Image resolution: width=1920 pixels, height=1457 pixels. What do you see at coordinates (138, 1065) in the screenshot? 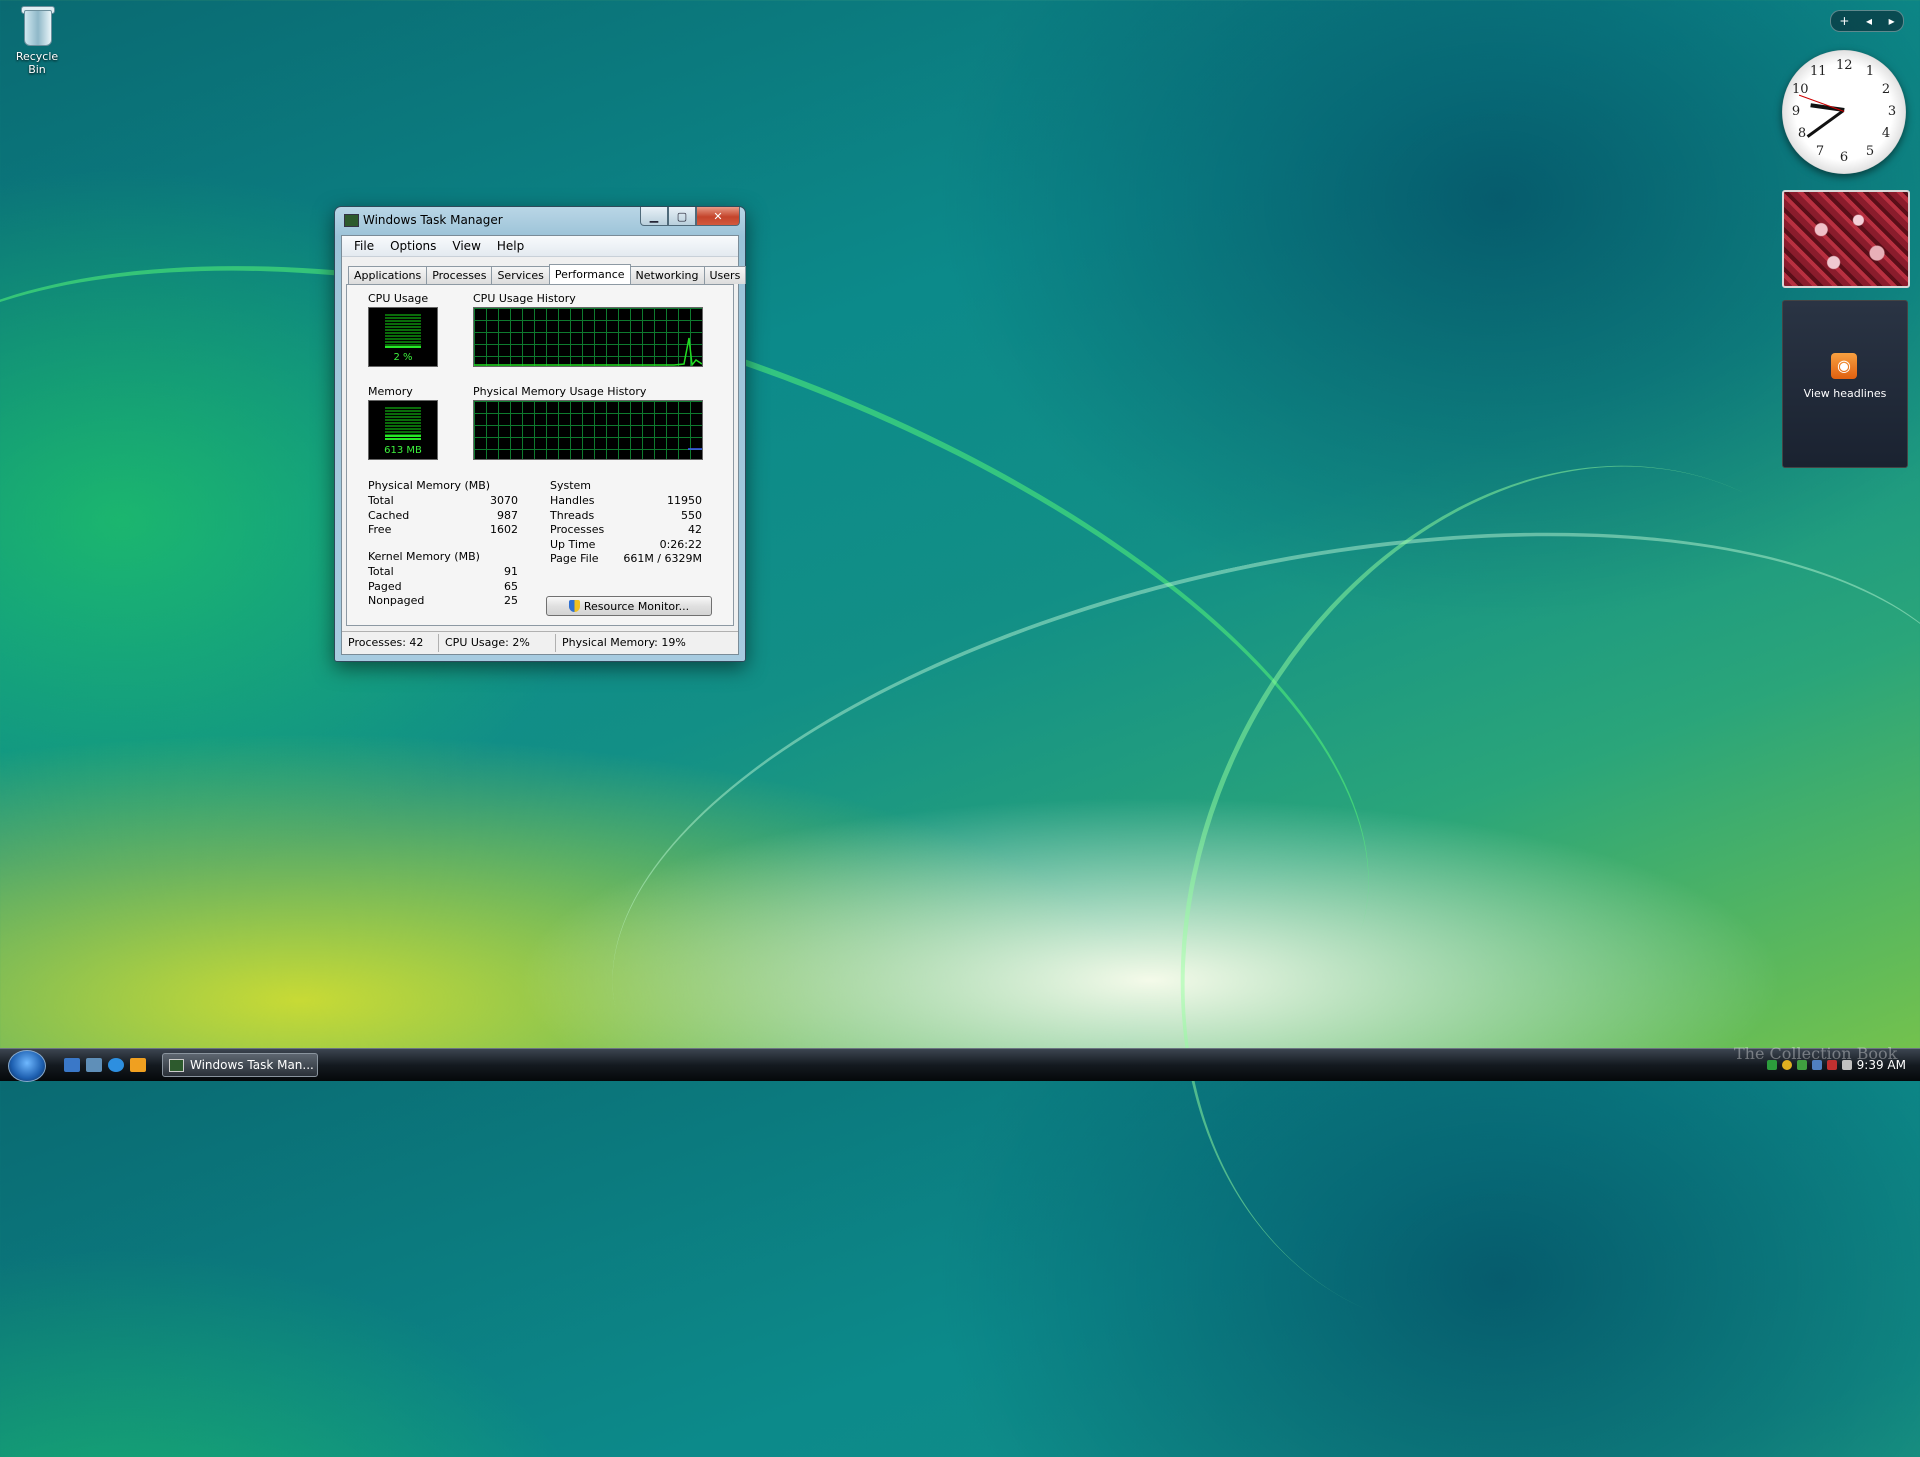
I see `media-player-icon` at bounding box center [138, 1065].